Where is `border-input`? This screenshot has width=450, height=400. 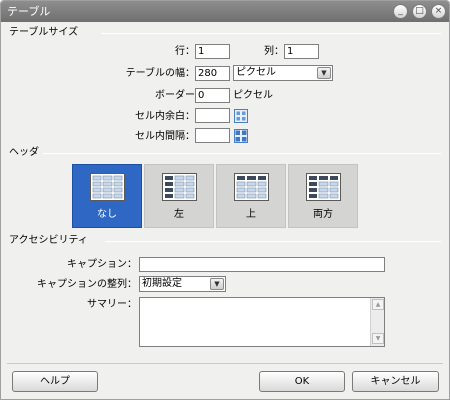 border-input is located at coordinates (212, 95).